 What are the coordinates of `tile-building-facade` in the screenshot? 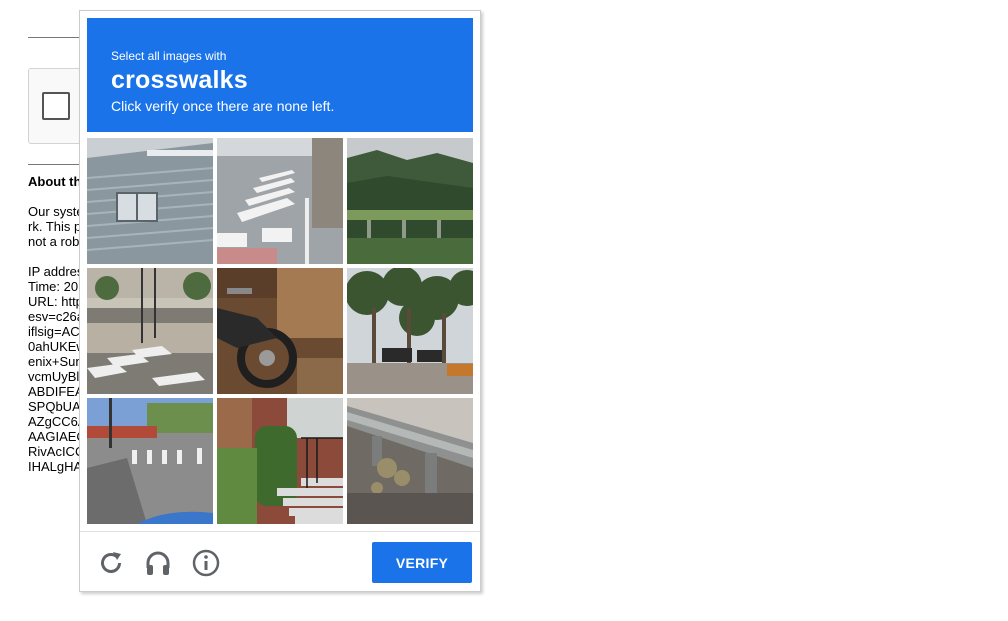 It's located at (150, 201).